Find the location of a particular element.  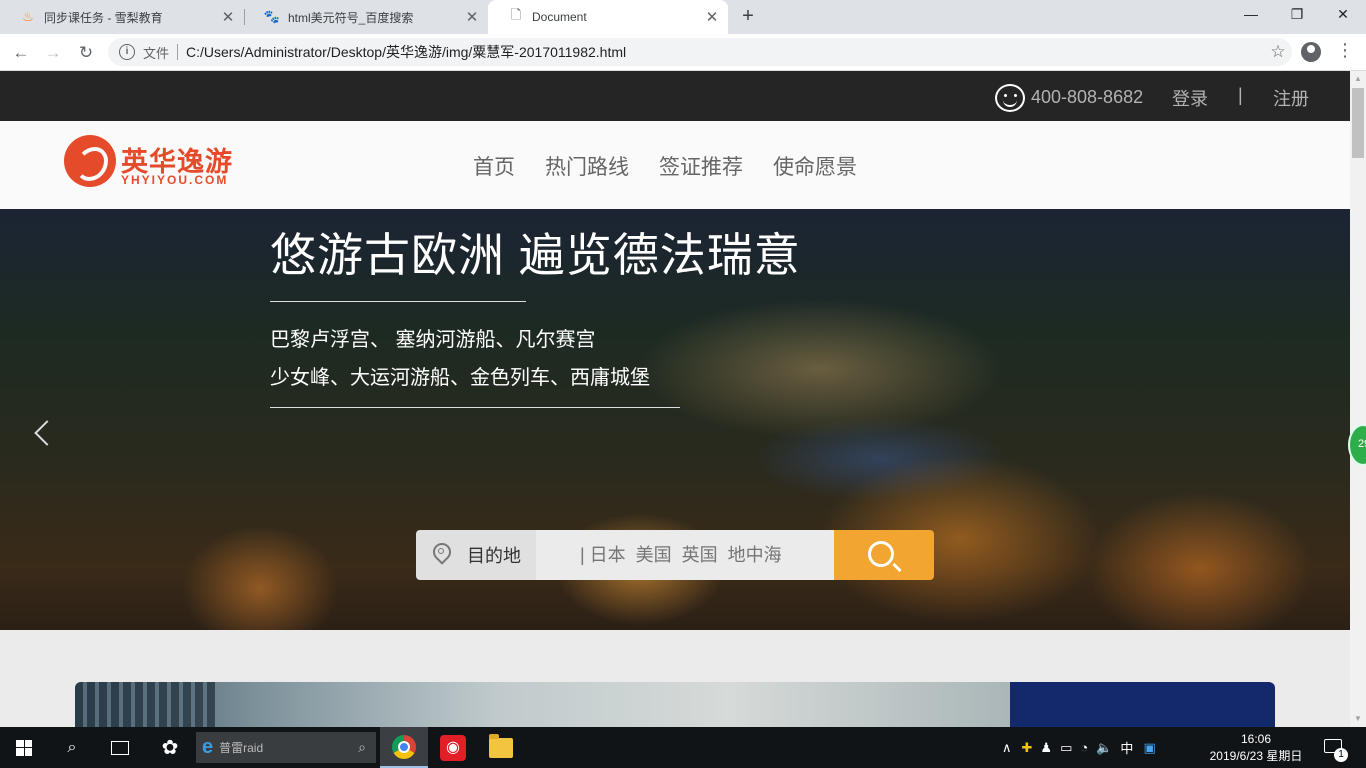

forward-button: → is located at coordinates (53, 53).